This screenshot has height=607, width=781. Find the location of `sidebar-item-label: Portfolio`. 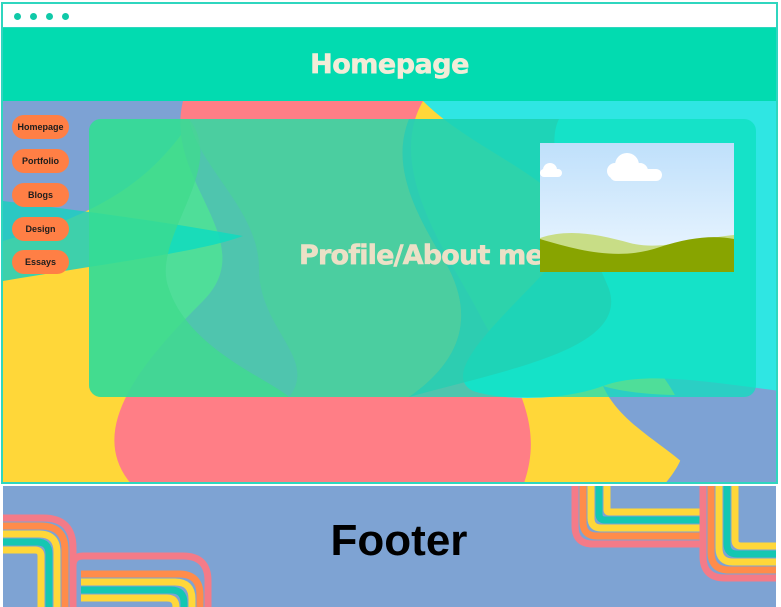

sidebar-item-label: Portfolio is located at coordinates (40, 161).